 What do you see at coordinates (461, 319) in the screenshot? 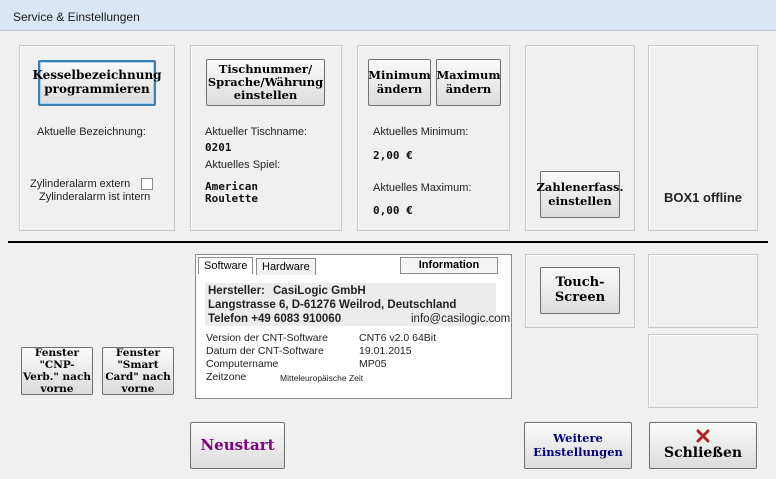
I see `manufacturer-email: info@casilogic.com` at bounding box center [461, 319].